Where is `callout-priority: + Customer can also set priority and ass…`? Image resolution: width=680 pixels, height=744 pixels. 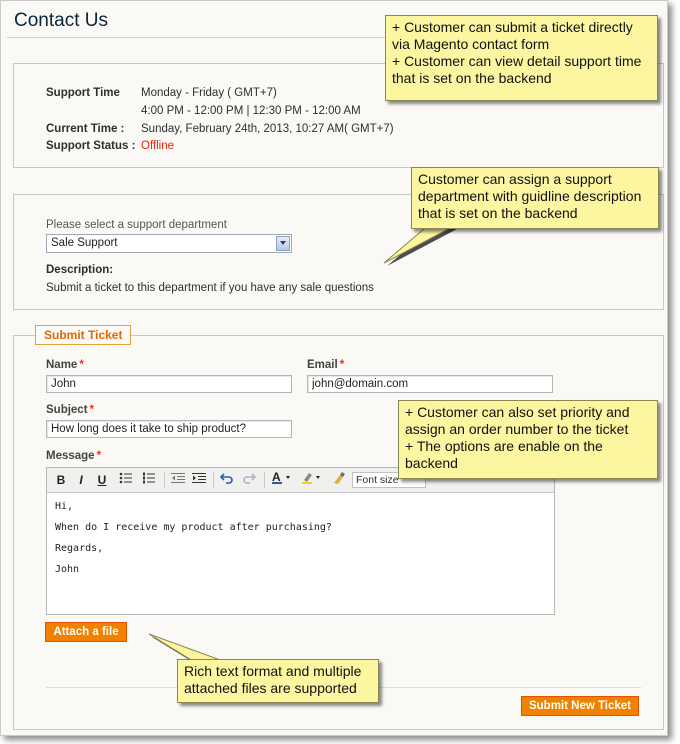 callout-priority: + Customer can also set priority and ass… is located at coordinates (528, 439).